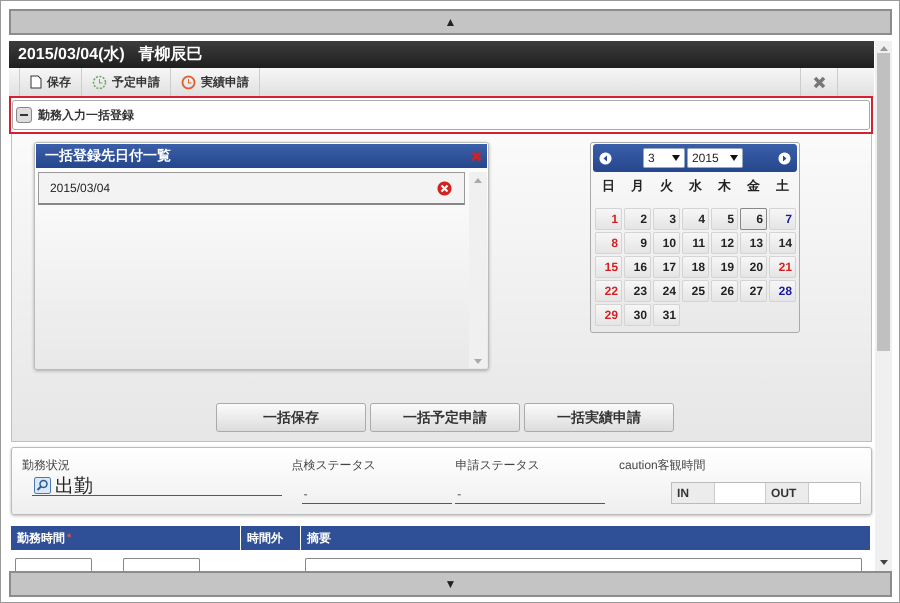 The height and width of the screenshot is (603, 900). What do you see at coordinates (637, 243) in the screenshot?
I see `calendar-day: 9` at bounding box center [637, 243].